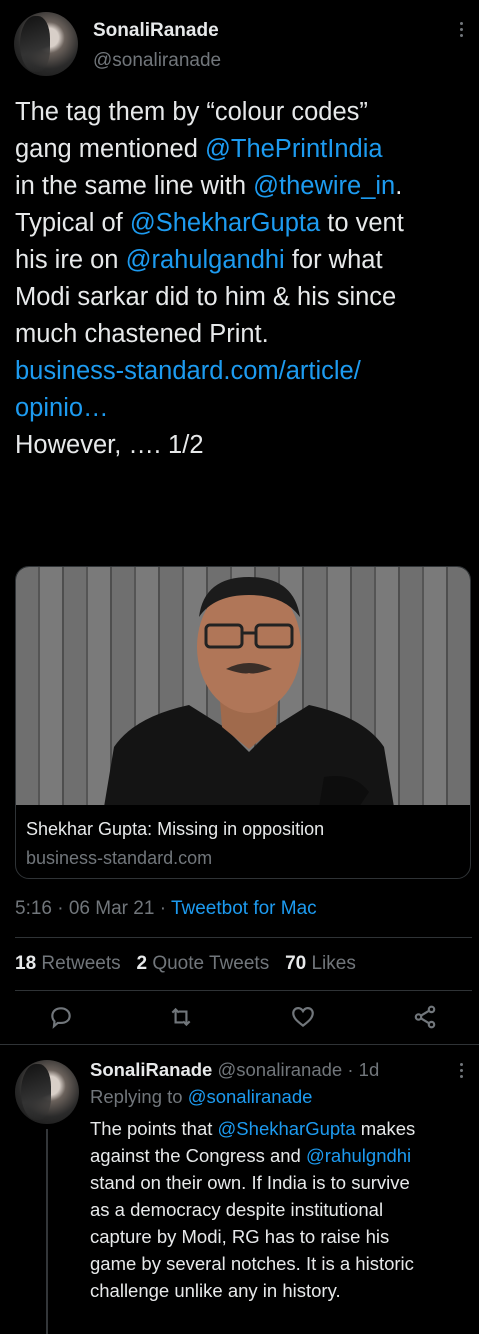  Describe the element at coordinates (134, 186) in the screenshot. I see `text-segment: in the same line with` at that location.